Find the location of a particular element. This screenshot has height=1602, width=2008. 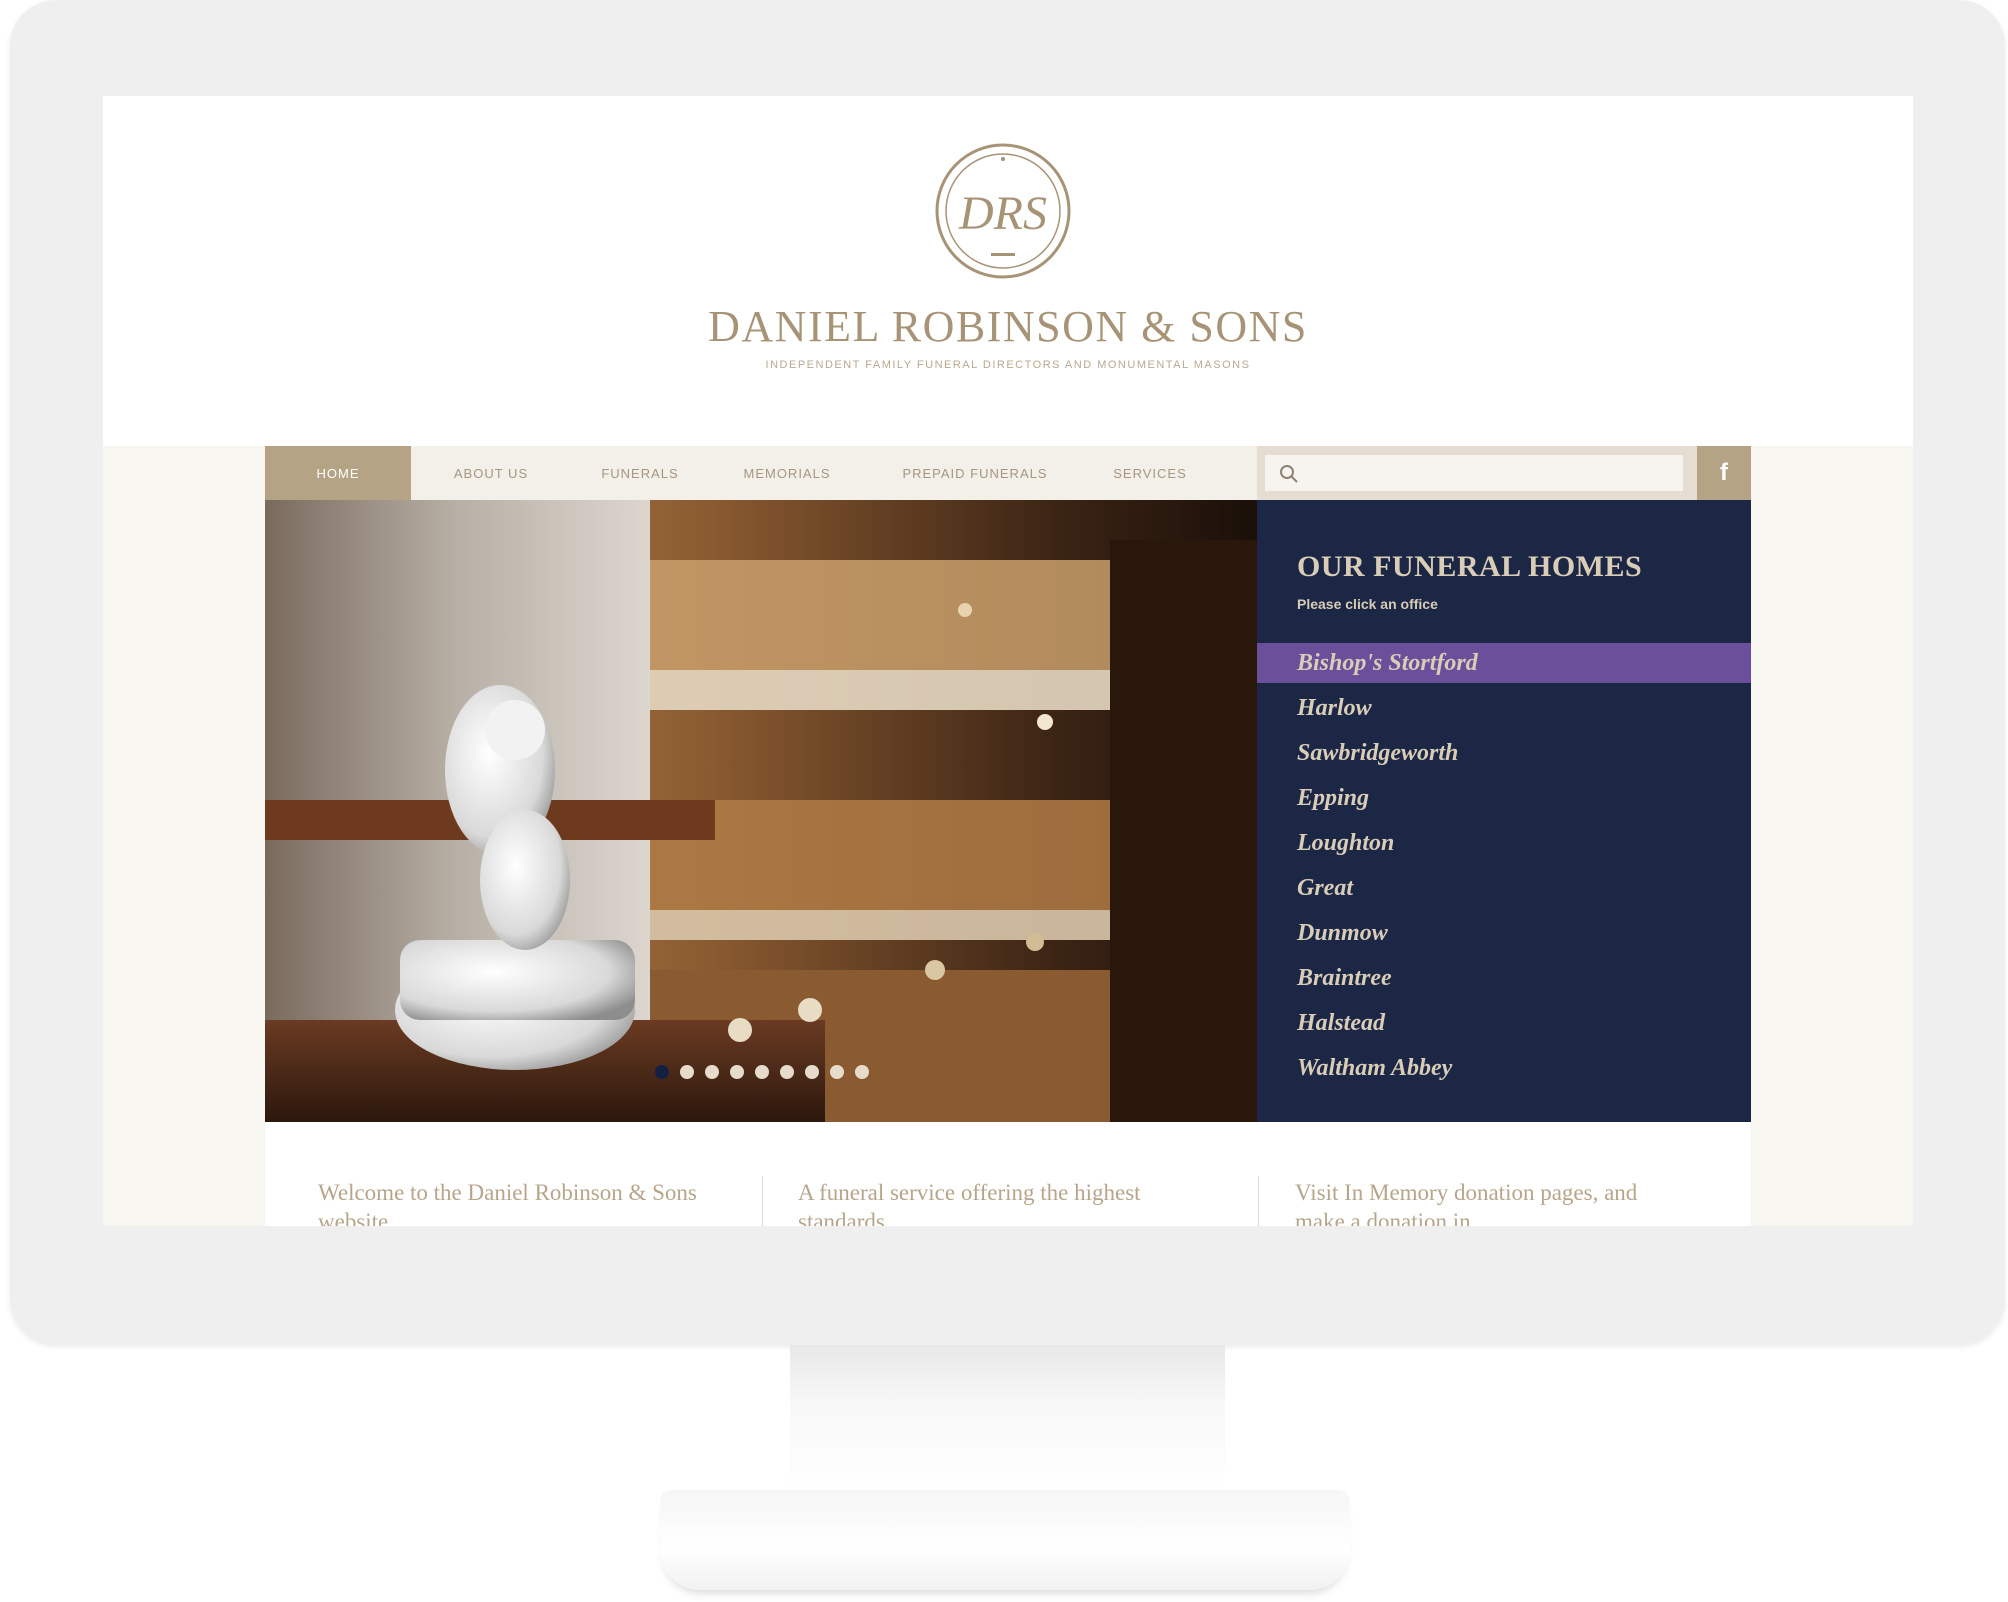

search-input is located at coordinates (1494, 474).